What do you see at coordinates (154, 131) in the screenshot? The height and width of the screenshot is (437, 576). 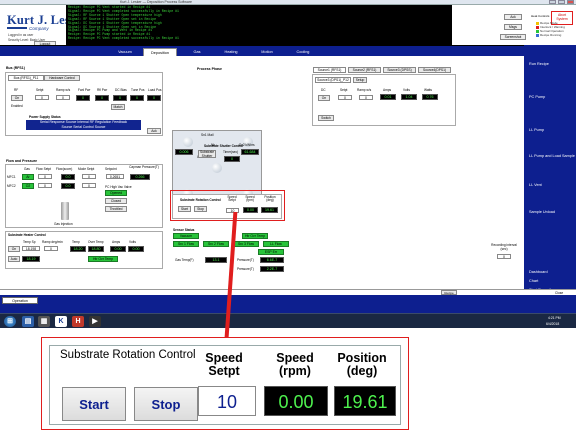 I see `rf-ack-button: Ack` at bounding box center [154, 131].